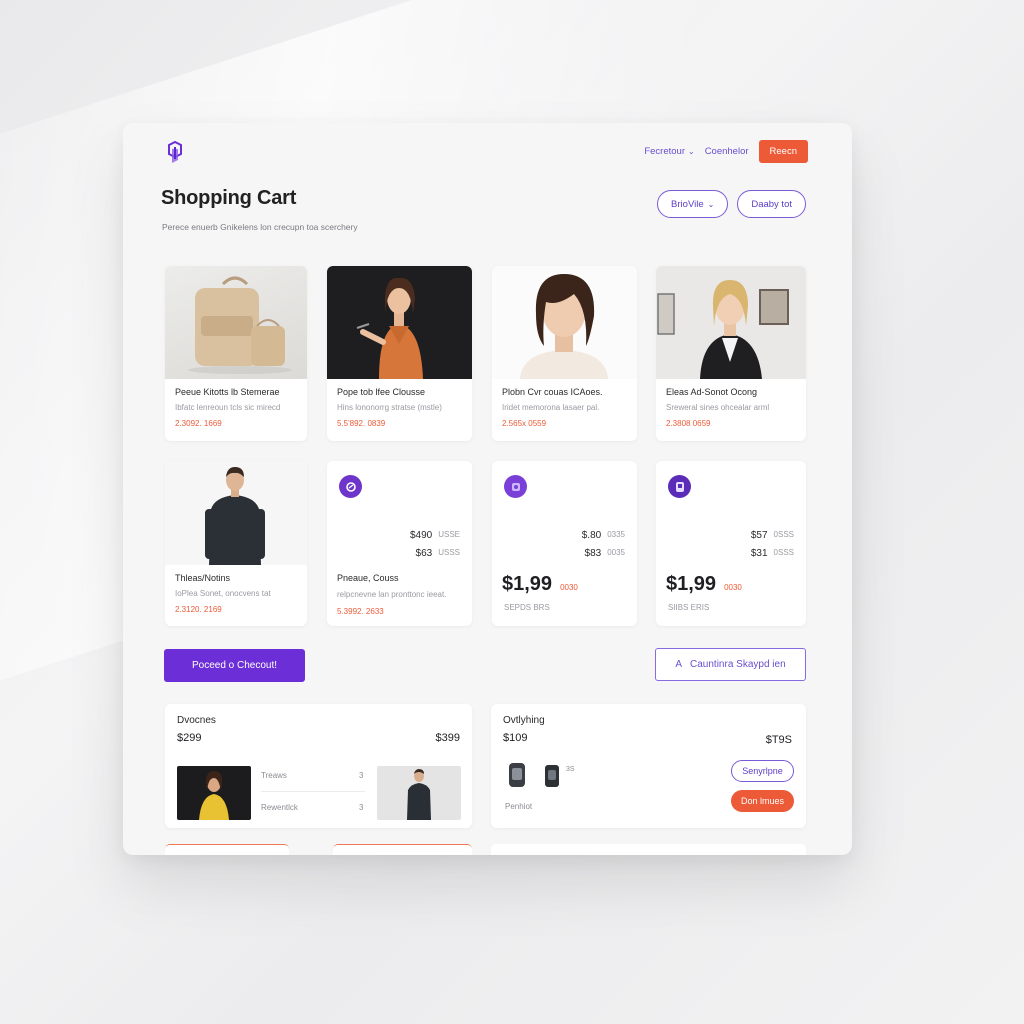 The width and height of the screenshot is (1024, 1024). Describe the element at coordinates (564, 543) in the screenshot. I see `price-card: $.80 0335 $83 0035 $1,99 0030 SEPDS BRS` at that location.